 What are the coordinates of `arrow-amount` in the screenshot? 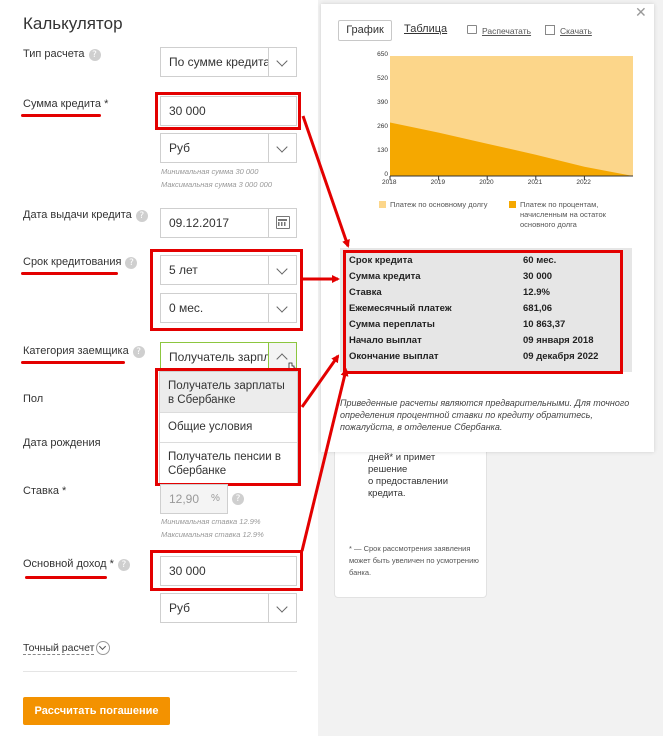 It's located at (325, 181).